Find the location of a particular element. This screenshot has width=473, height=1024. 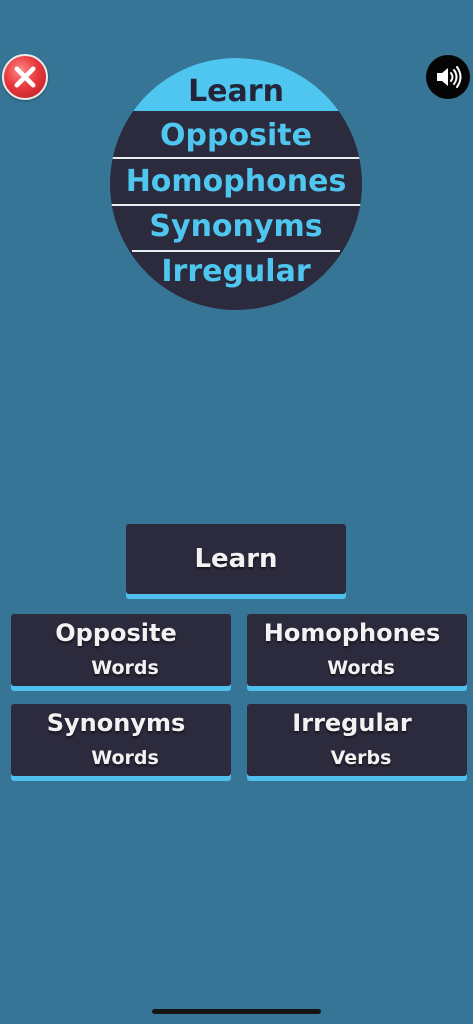

logo-item-opposite: Opposite is located at coordinates (236, 135).